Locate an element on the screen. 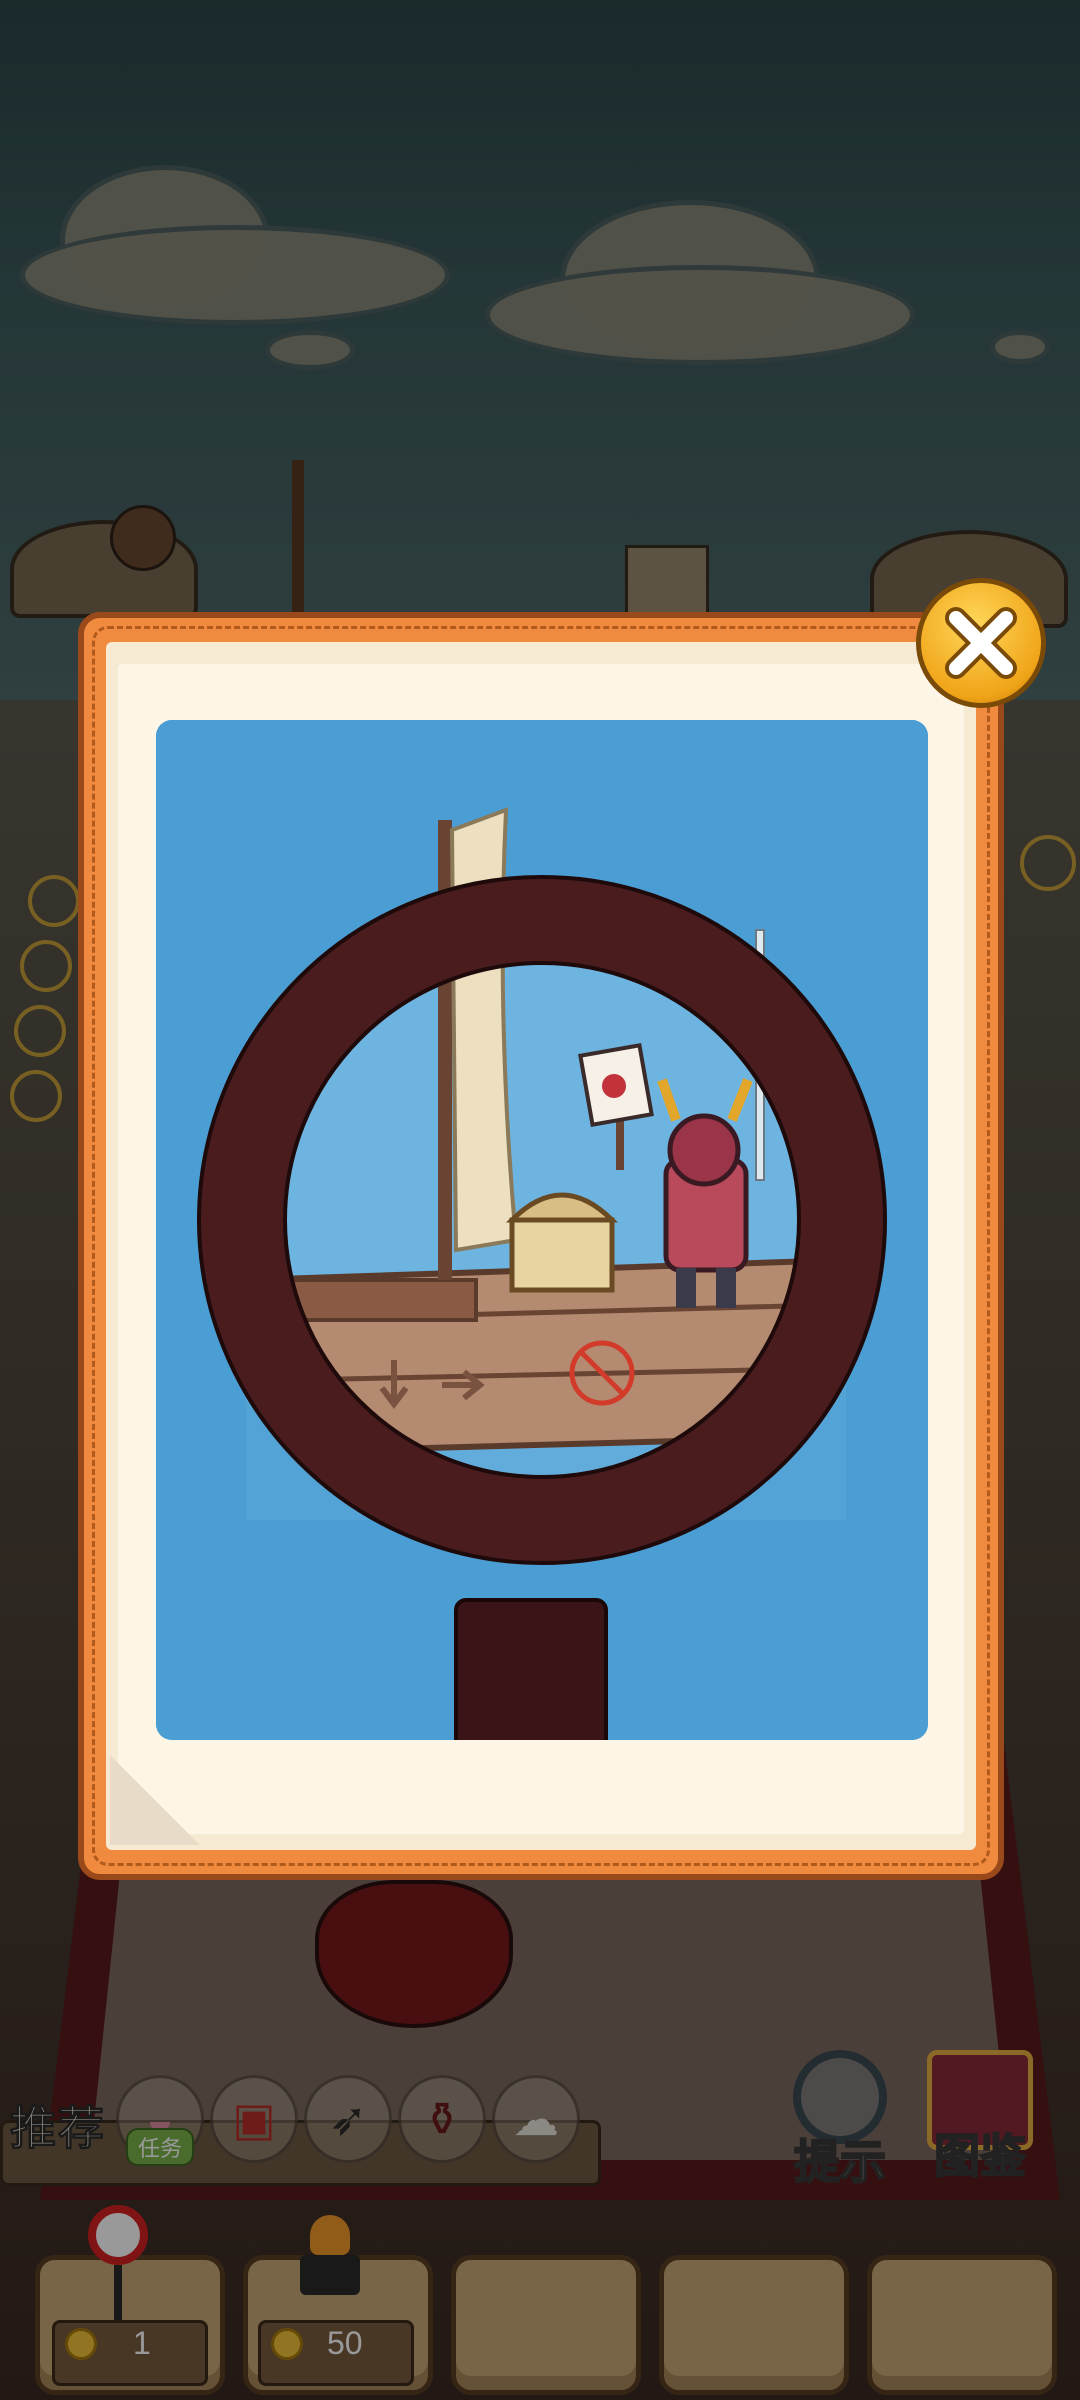 The height and width of the screenshot is (2400, 1080). close-icon is located at coordinates (981, 643).